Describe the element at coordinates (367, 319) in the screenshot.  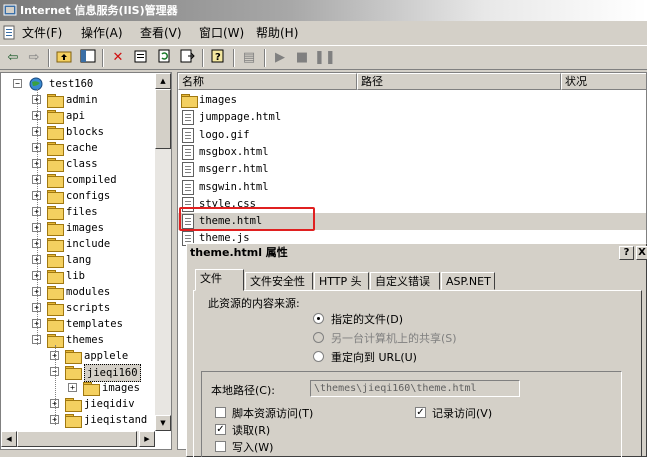
I see `radio-specified-file-label: 指定的文件(D)` at that location.